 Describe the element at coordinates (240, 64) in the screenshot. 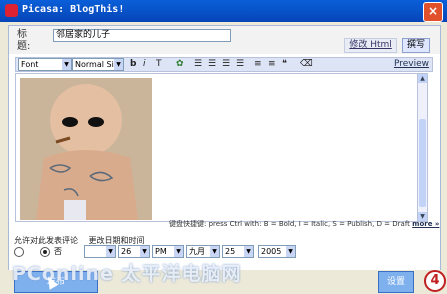

I see `justify-icon: ☰` at that location.